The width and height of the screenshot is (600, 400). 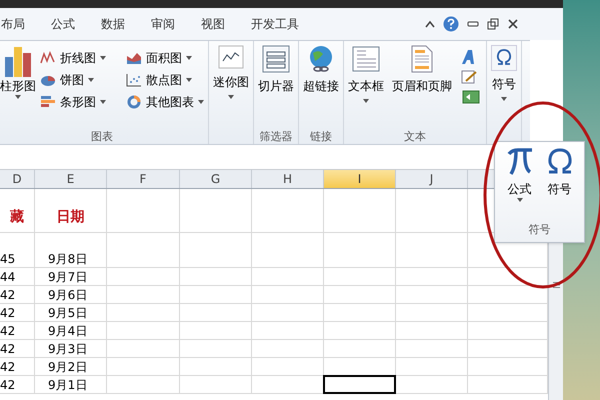 What do you see at coordinates (163, 24) in the screenshot?
I see `ribbon-tab: 审阅` at bounding box center [163, 24].